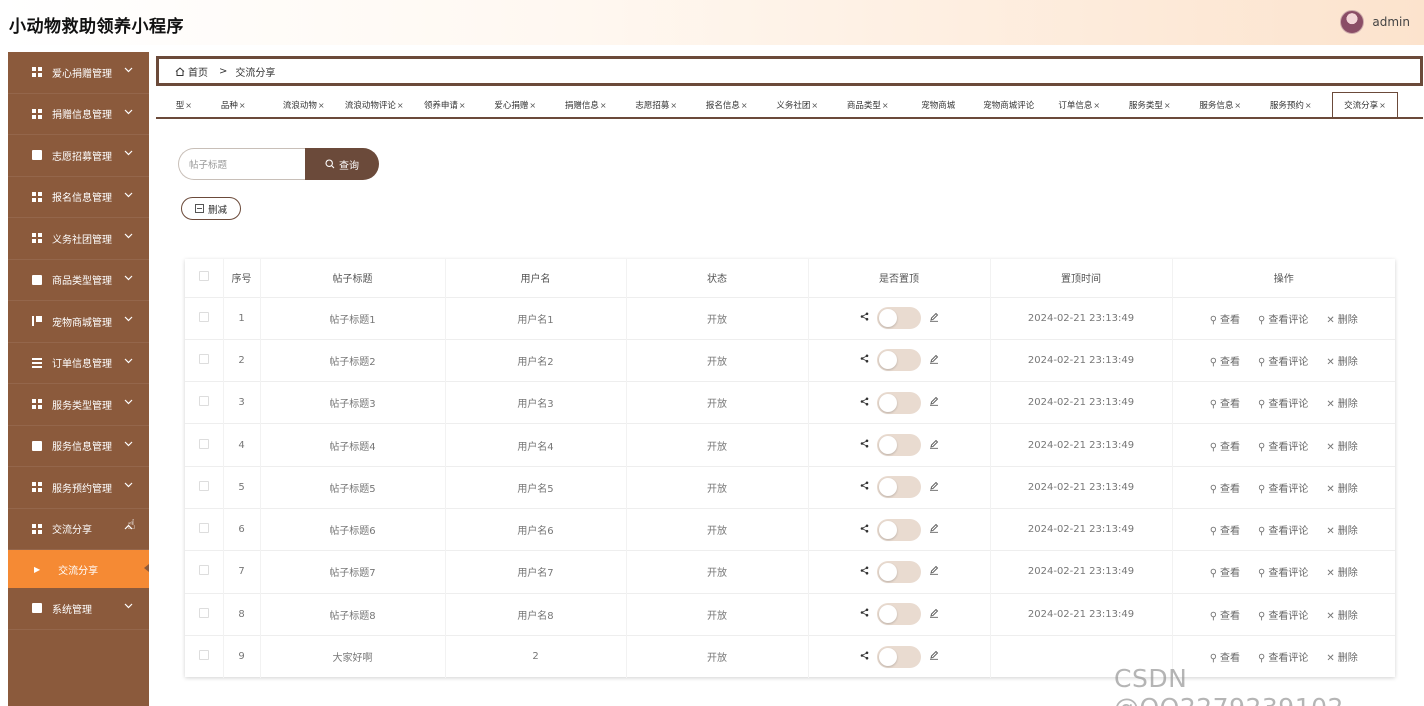  What do you see at coordinates (78, 446) in the screenshot?
I see `sidebar-item-9: 服务信息管理` at bounding box center [78, 446].